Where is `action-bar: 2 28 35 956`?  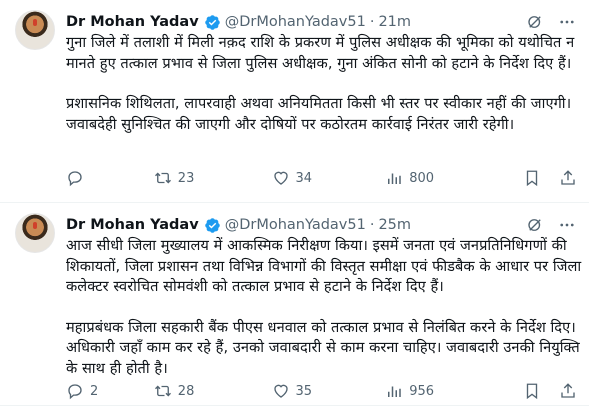 action-bar: 2 28 35 956 is located at coordinates (321, 391).